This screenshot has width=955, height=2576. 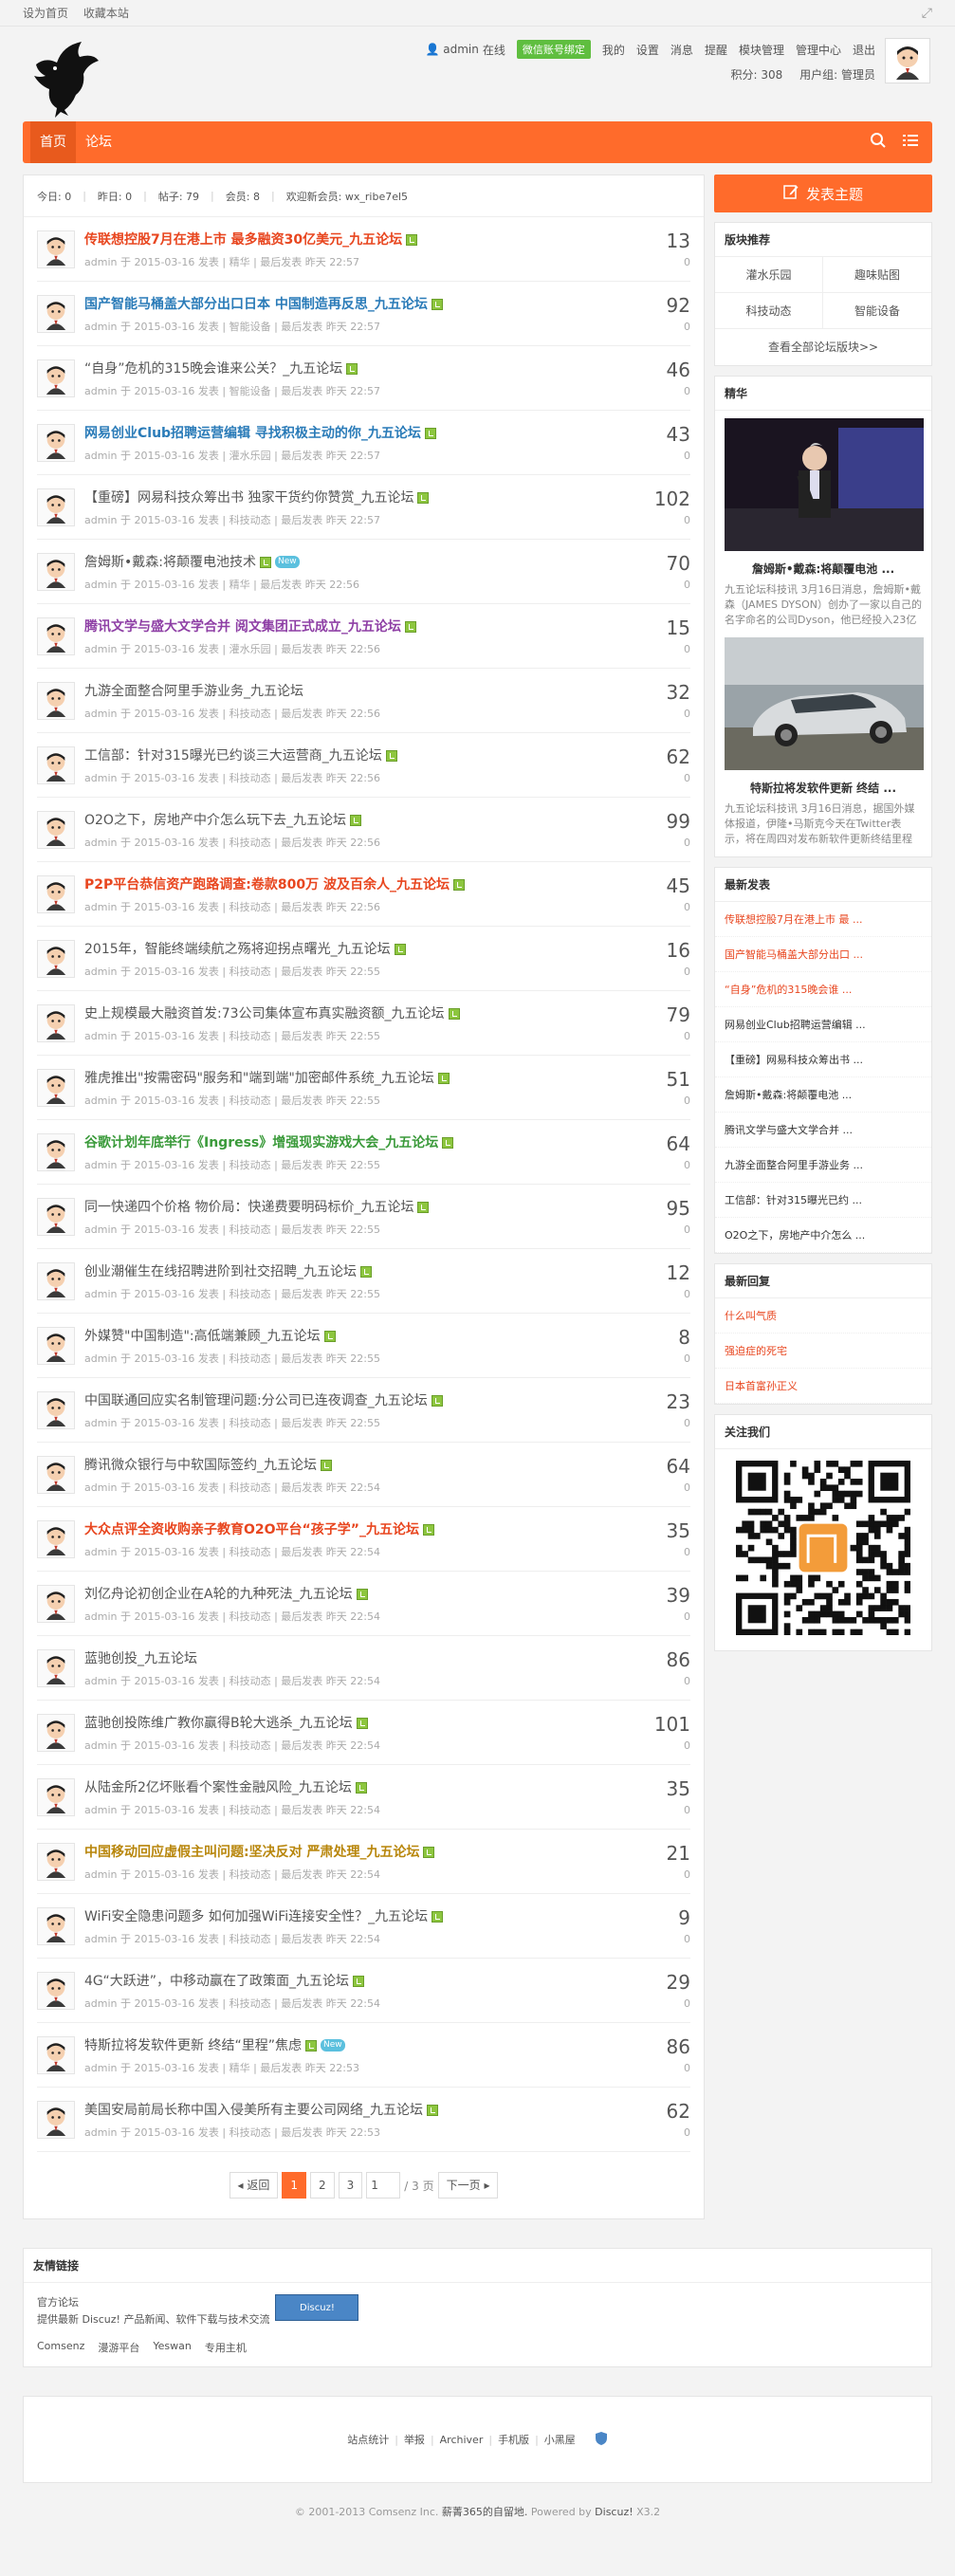 What do you see at coordinates (824, 703) in the screenshot?
I see `featured-image-tesla` at bounding box center [824, 703].